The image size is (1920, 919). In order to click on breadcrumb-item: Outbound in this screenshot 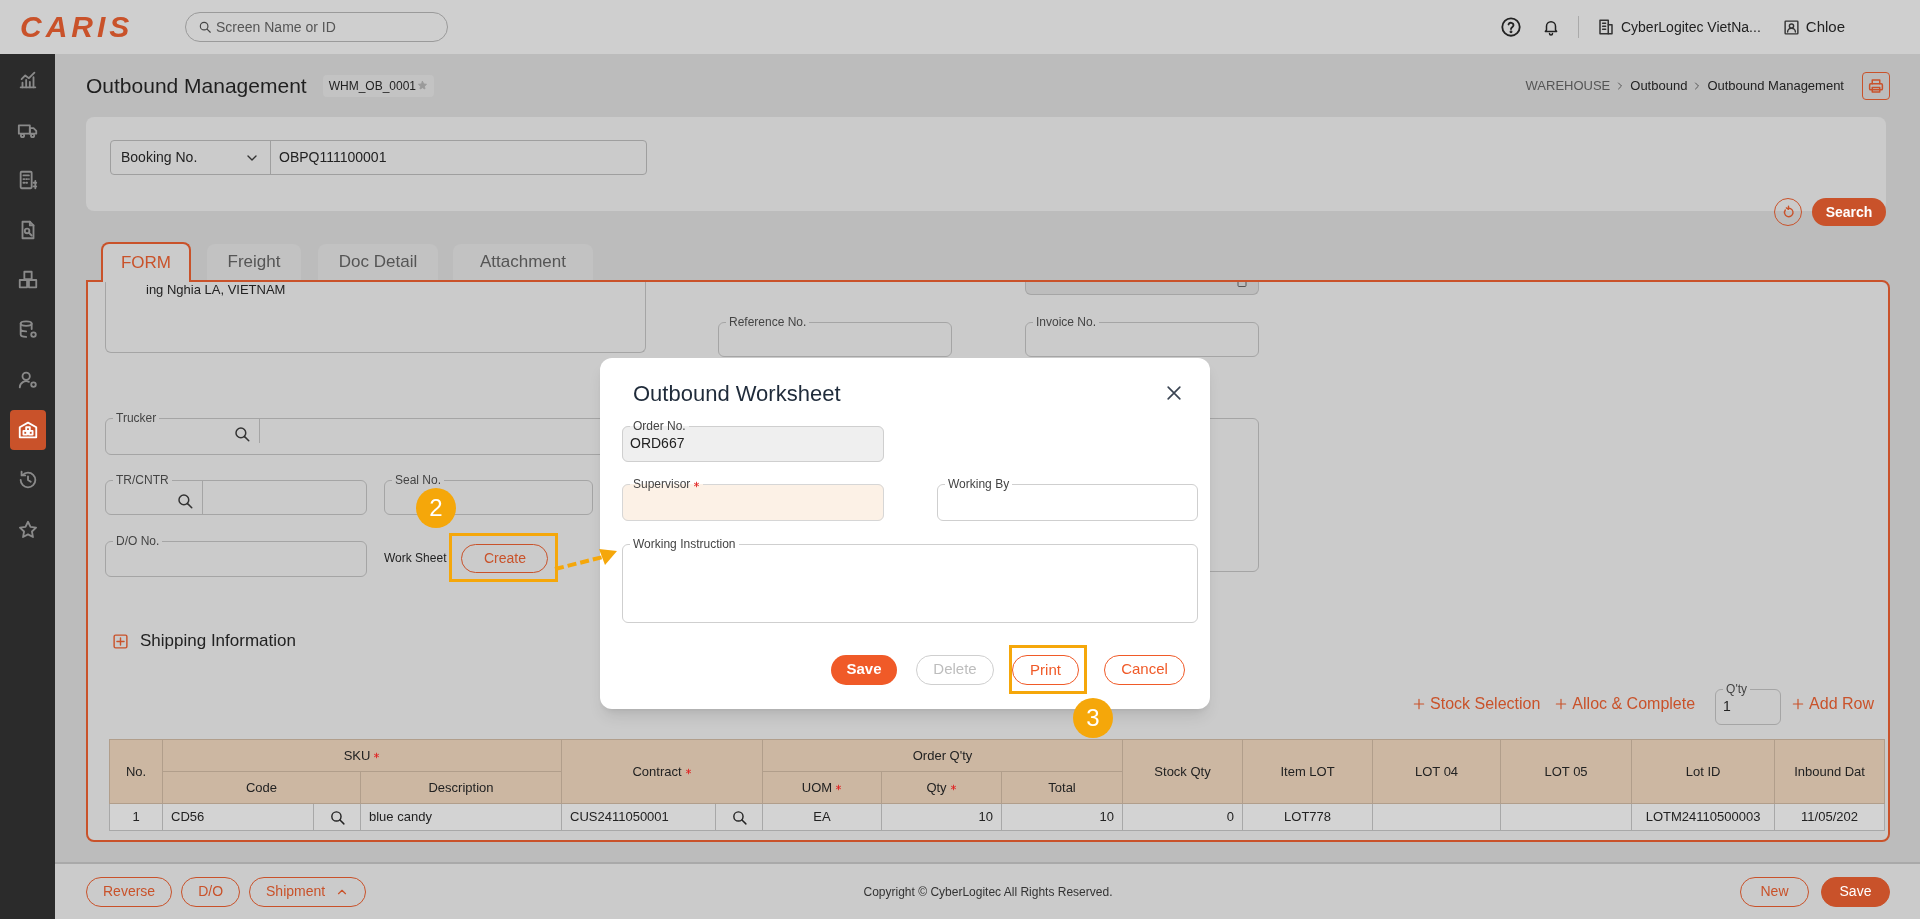, I will do `click(1659, 85)`.